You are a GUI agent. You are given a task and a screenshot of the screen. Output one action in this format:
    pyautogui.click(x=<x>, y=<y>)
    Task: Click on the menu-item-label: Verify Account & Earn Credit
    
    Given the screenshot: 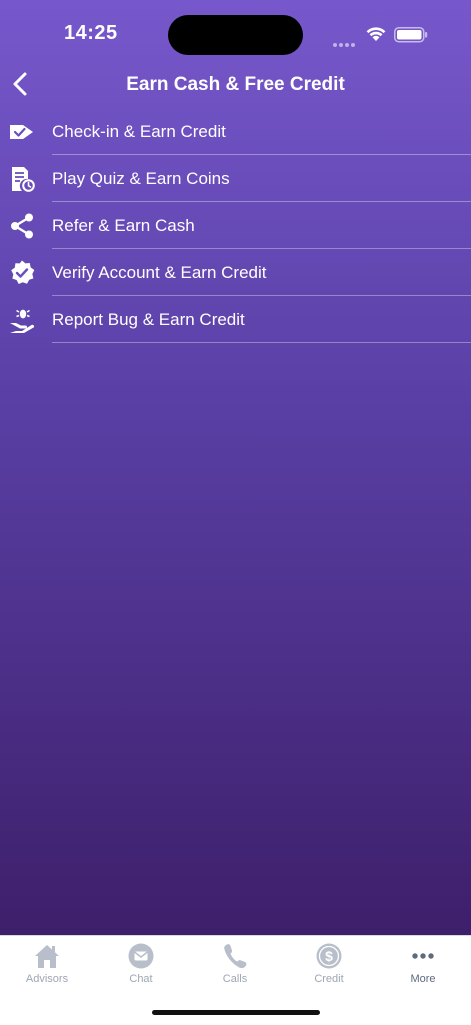 What is the action you would take?
    pyautogui.click(x=159, y=272)
    